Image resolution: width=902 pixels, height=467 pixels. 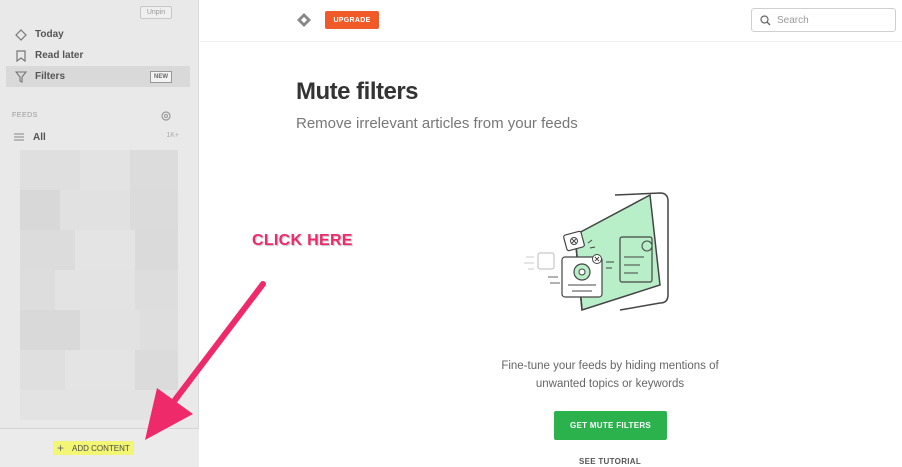 What do you see at coordinates (61, 448) in the screenshot?
I see `plus-icon: +` at bounding box center [61, 448].